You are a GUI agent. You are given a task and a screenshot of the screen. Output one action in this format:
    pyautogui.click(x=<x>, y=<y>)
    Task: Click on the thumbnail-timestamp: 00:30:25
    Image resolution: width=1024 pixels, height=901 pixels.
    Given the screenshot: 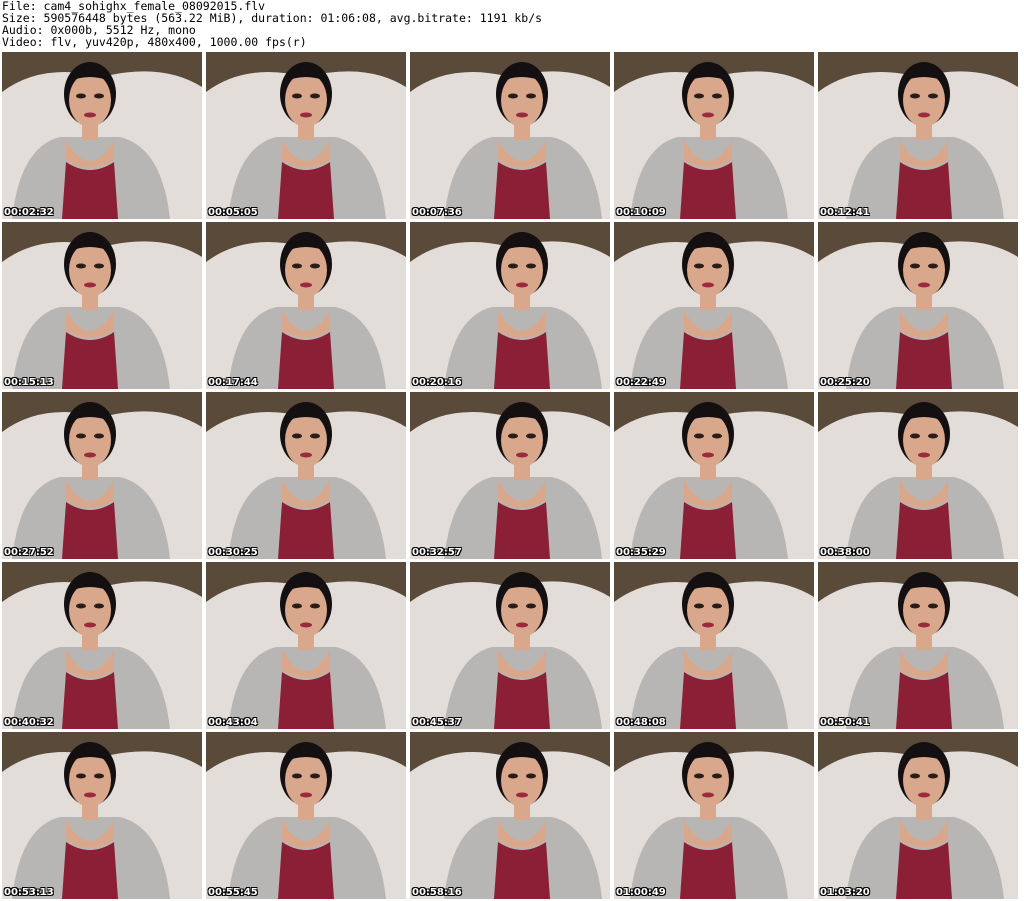 What is the action you would take?
    pyautogui.click(x=233, y=552)
    